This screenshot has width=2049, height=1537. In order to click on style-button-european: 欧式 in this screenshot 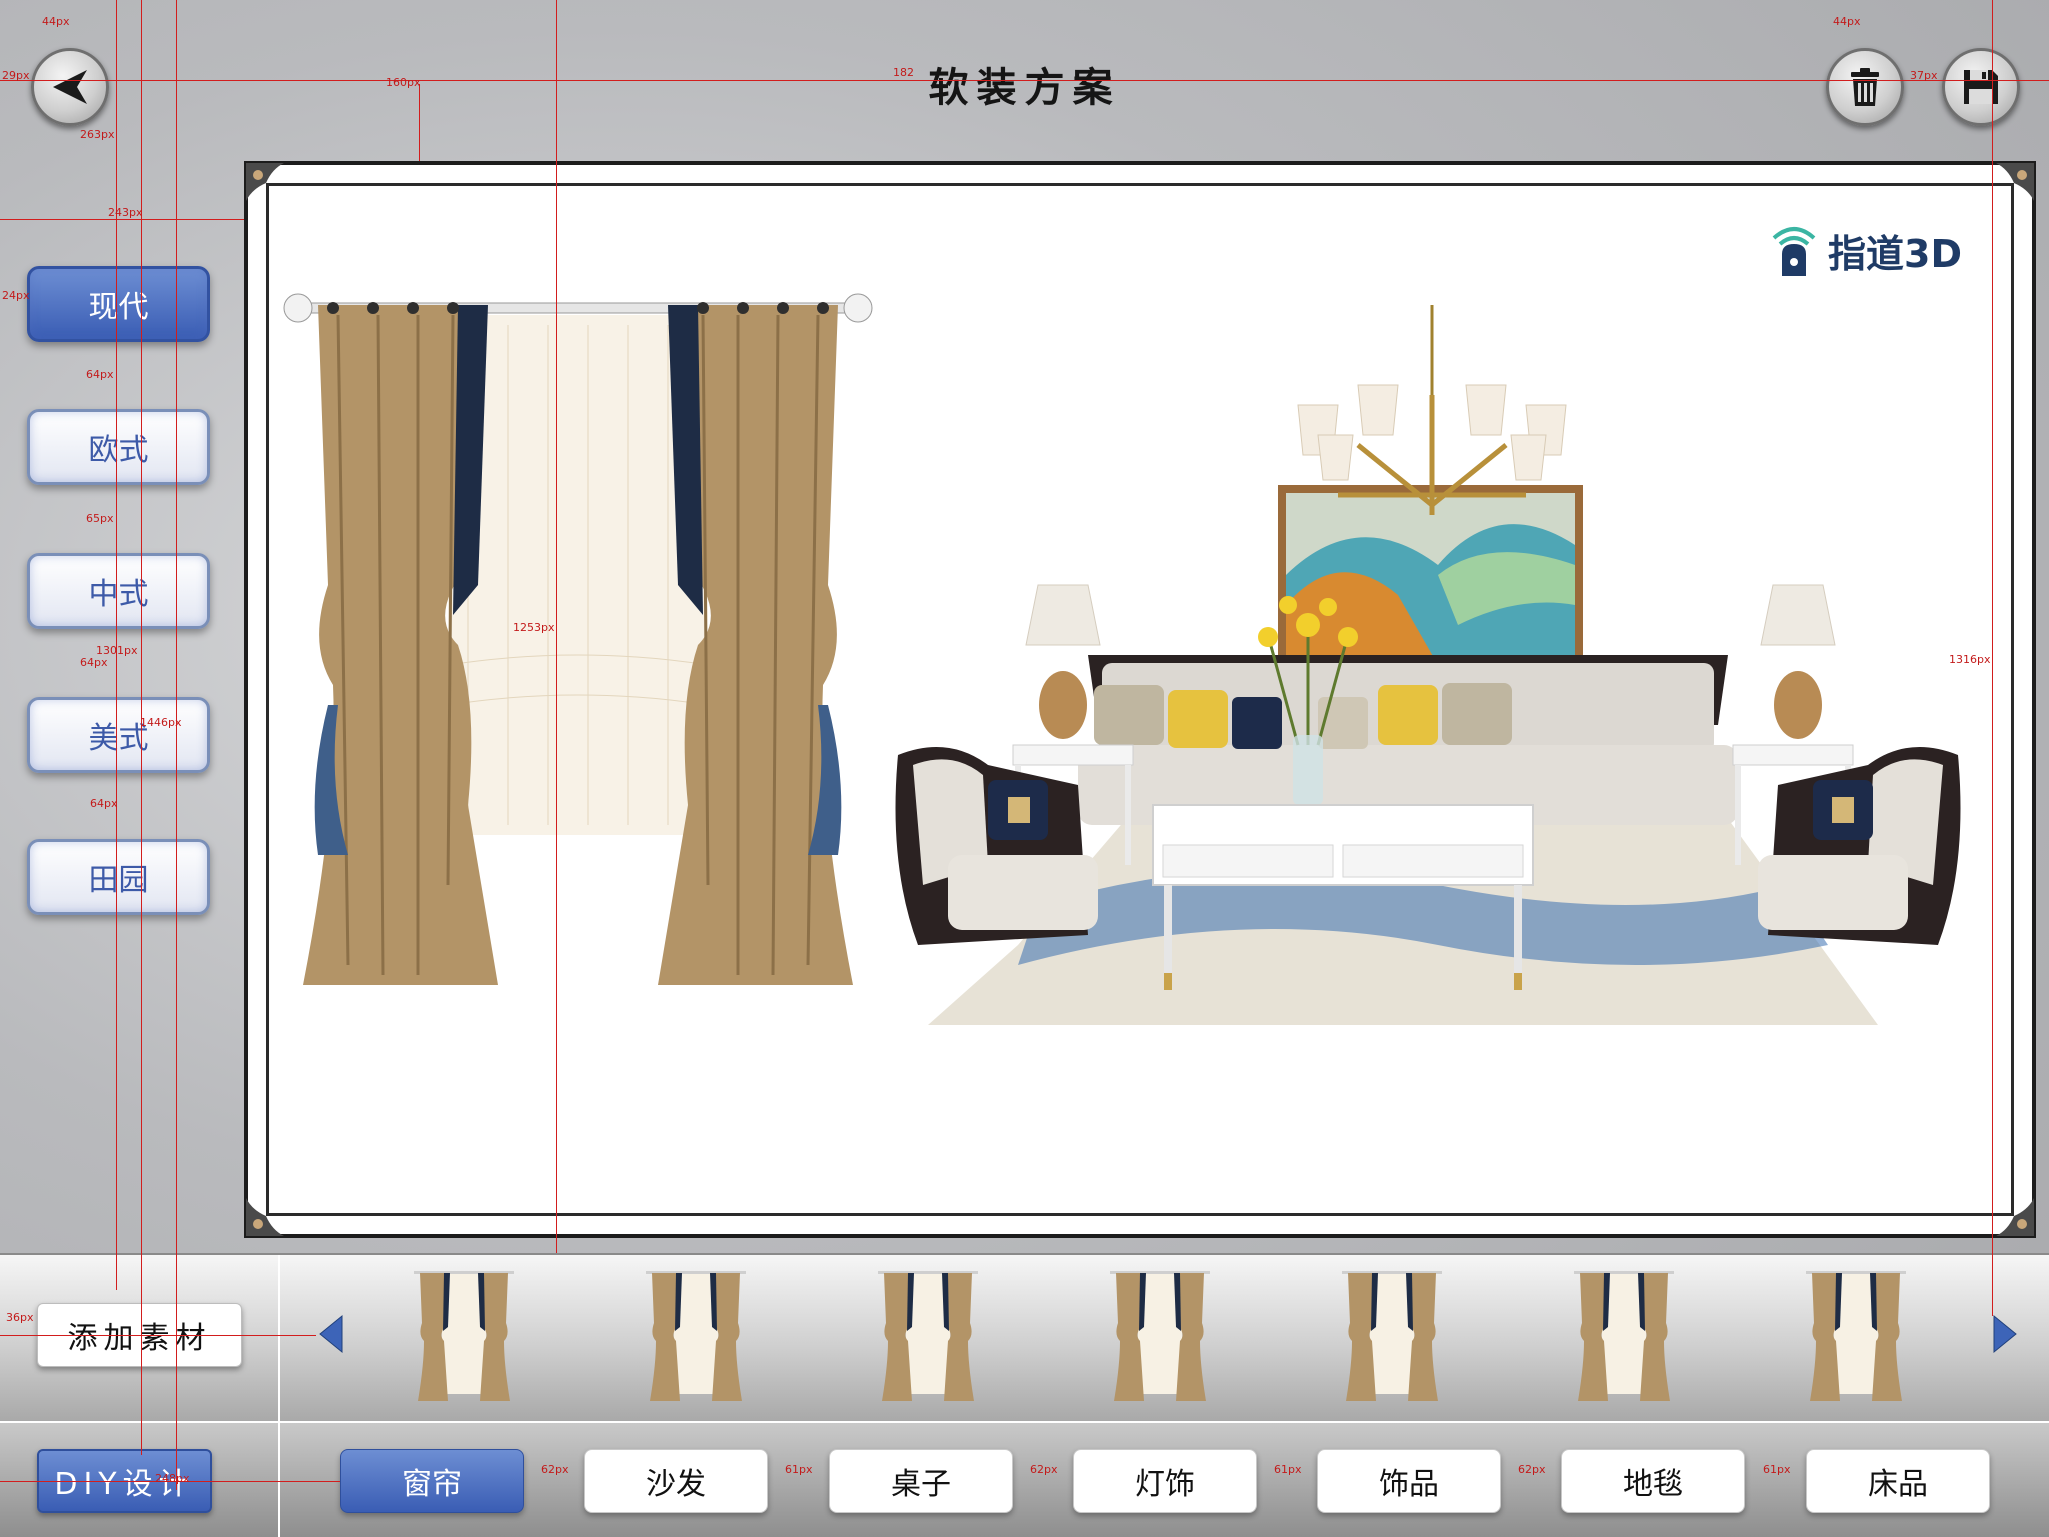, I will do `click(118, 447)`.